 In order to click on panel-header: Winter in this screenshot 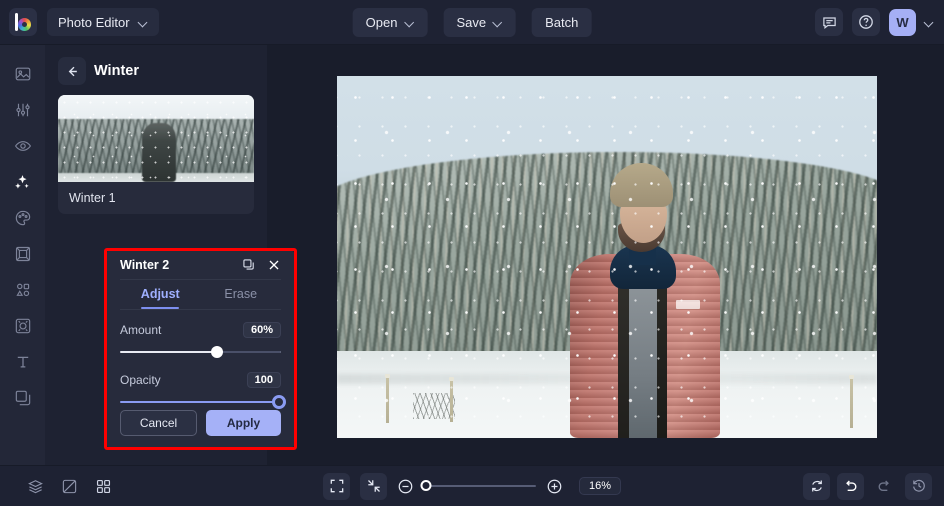, I will do `click(156, 68)`.